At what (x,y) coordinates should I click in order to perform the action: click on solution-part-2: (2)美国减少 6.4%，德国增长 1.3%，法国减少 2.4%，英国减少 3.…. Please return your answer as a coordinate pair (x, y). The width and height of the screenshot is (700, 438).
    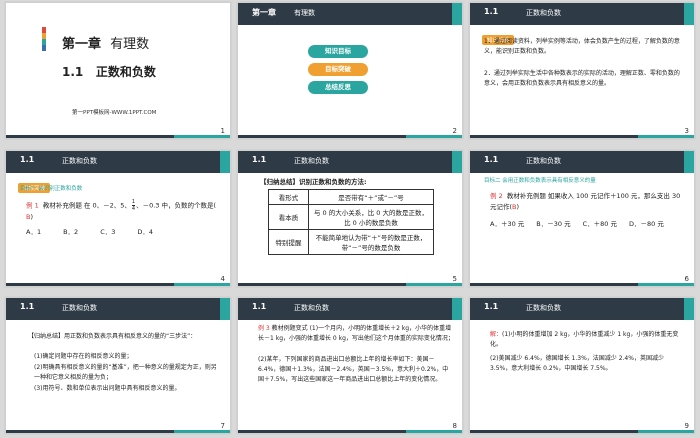
    Looking at the image, I should click on (577, 363).